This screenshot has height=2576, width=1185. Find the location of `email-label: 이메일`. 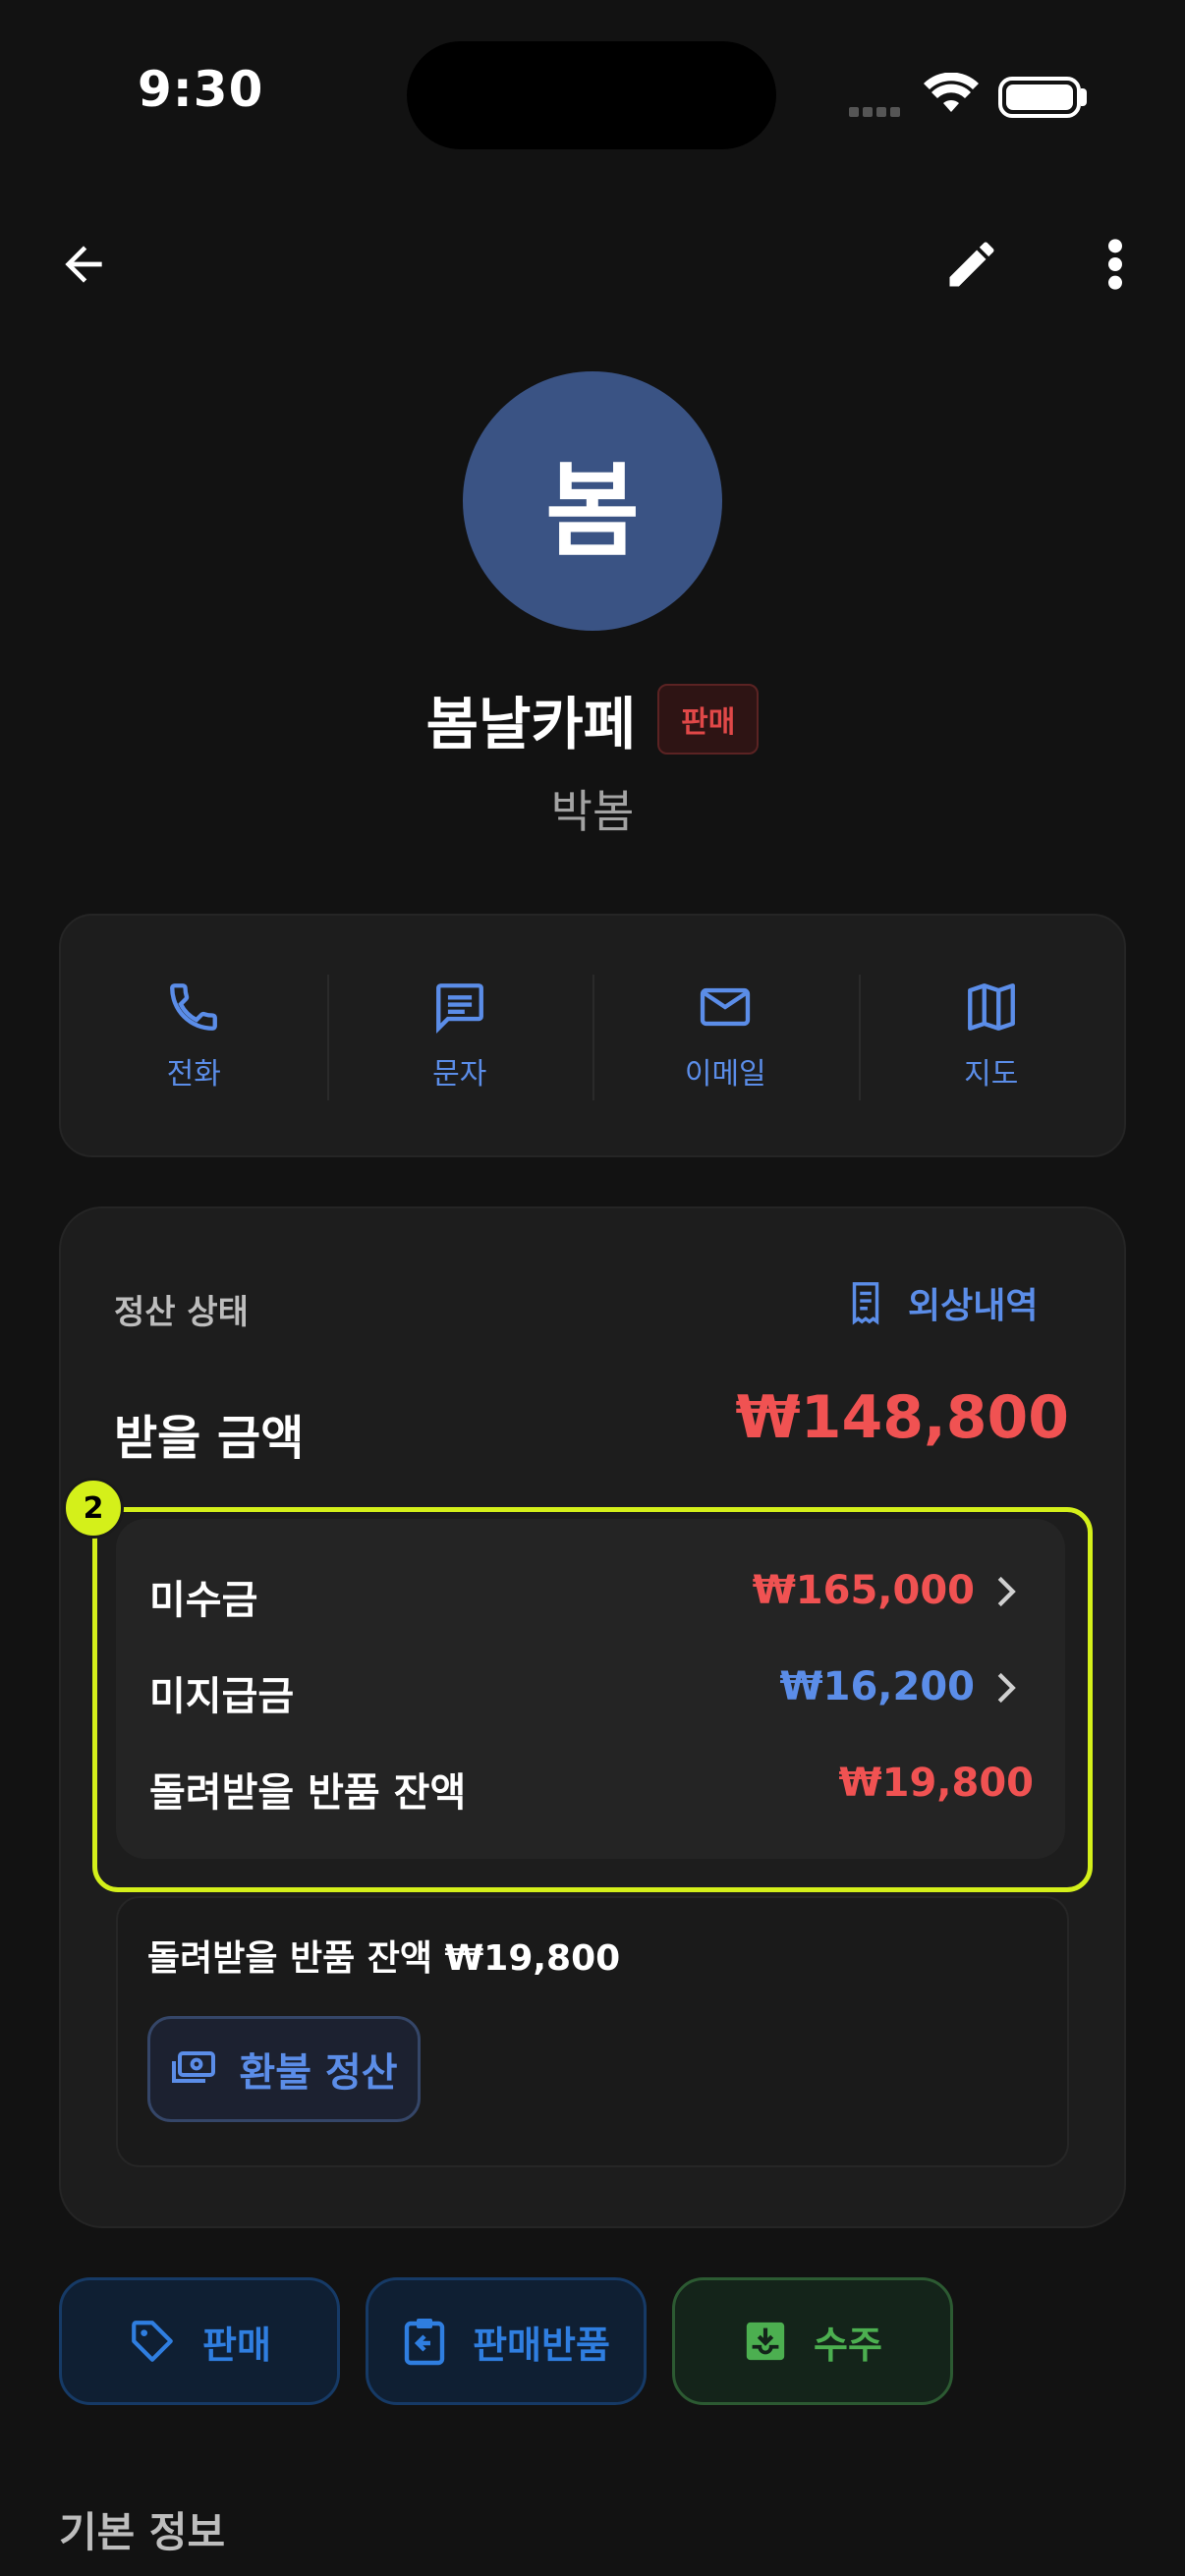

email-label: 이메일 is located at coordinates (725, 1074).